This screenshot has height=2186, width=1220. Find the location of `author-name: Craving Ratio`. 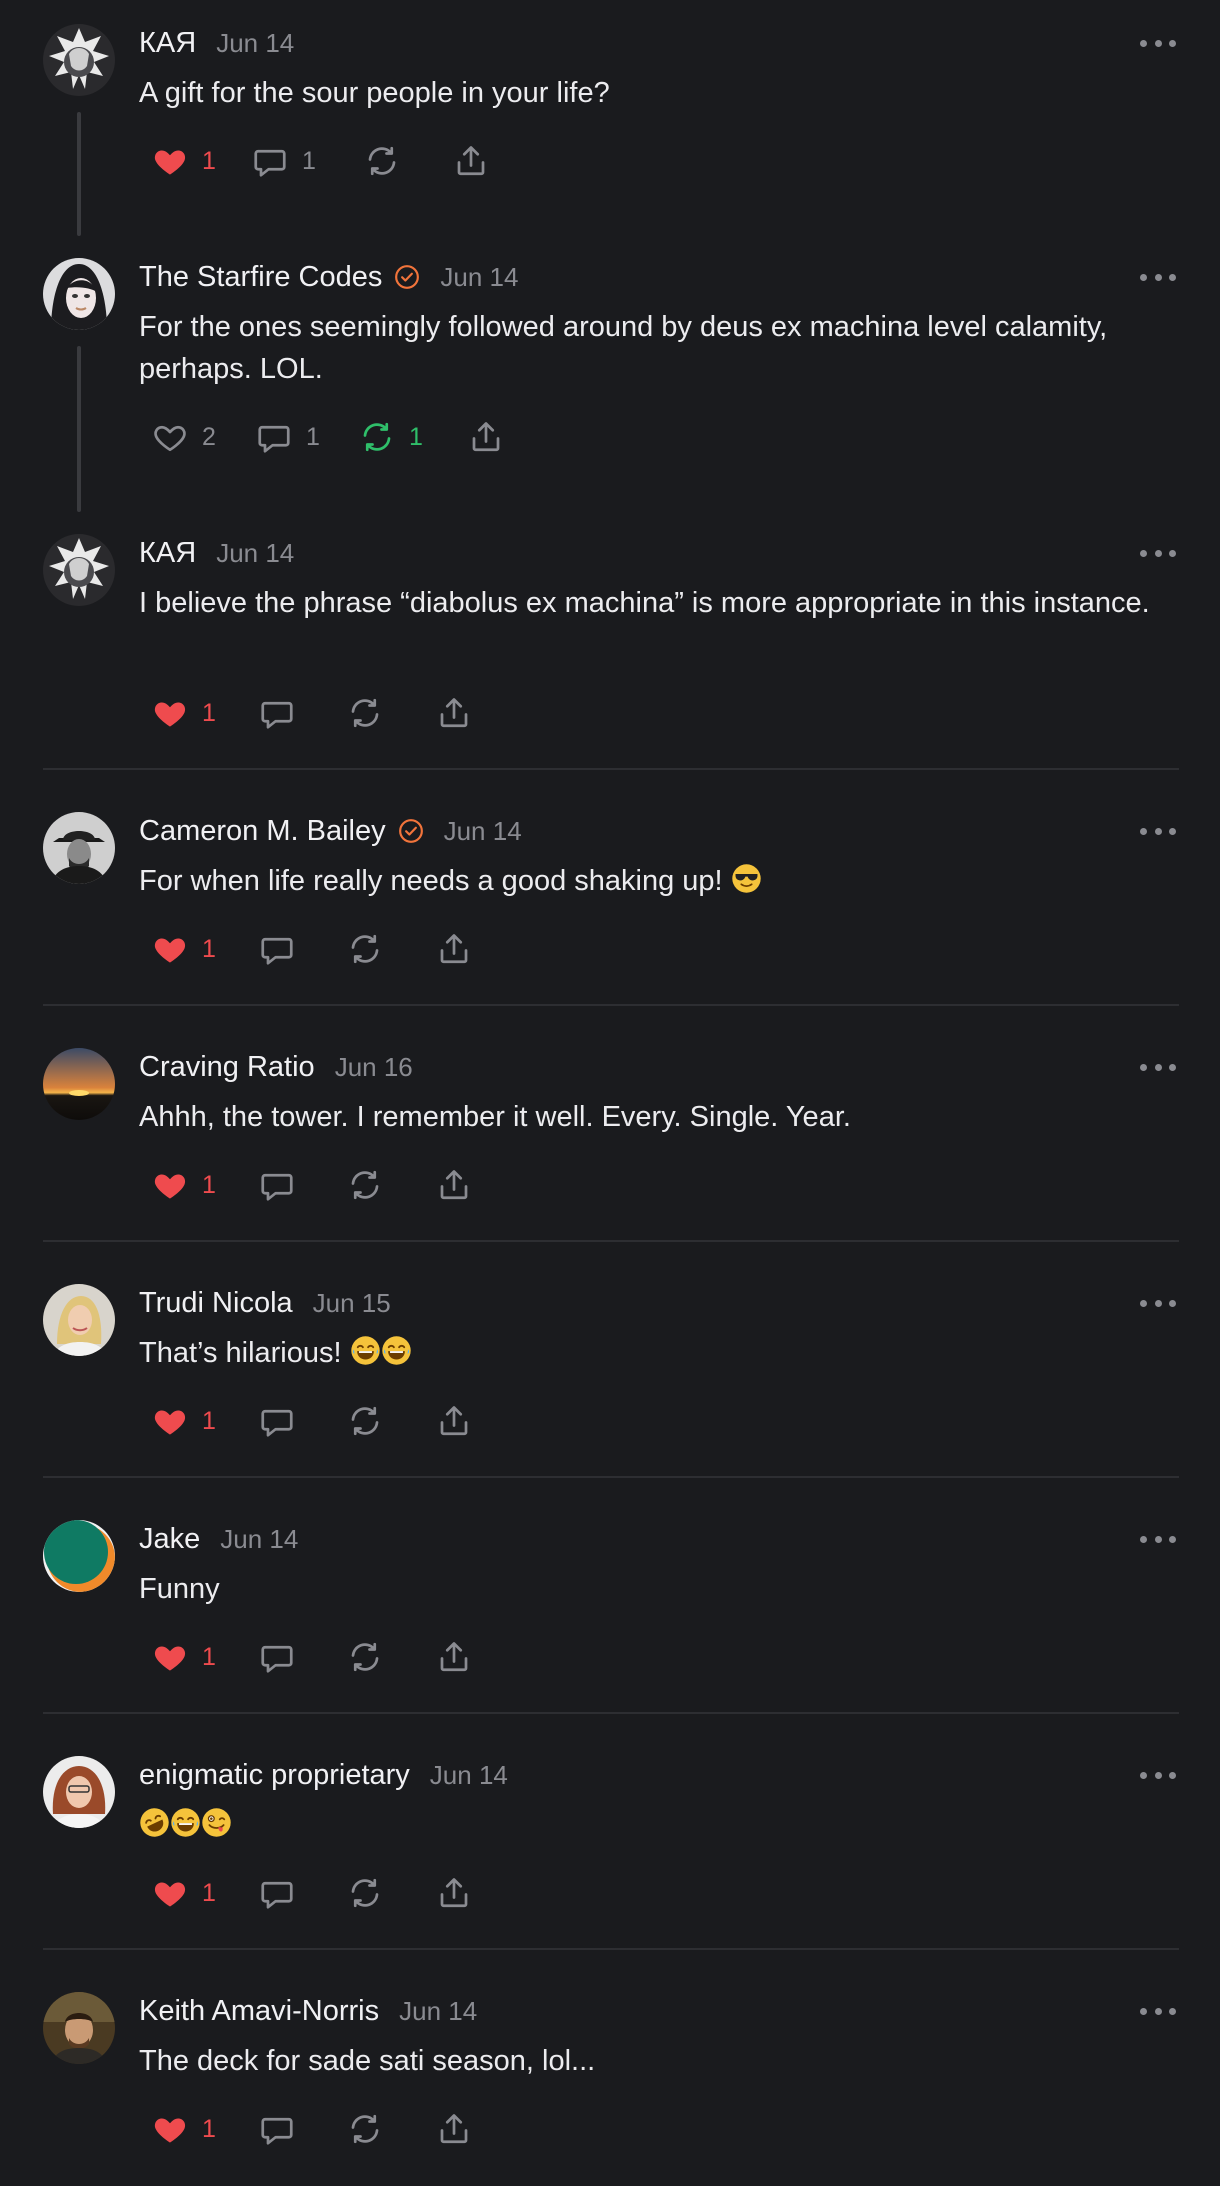

author-name: Craving Ratio is located at coordinates (227, 1067).